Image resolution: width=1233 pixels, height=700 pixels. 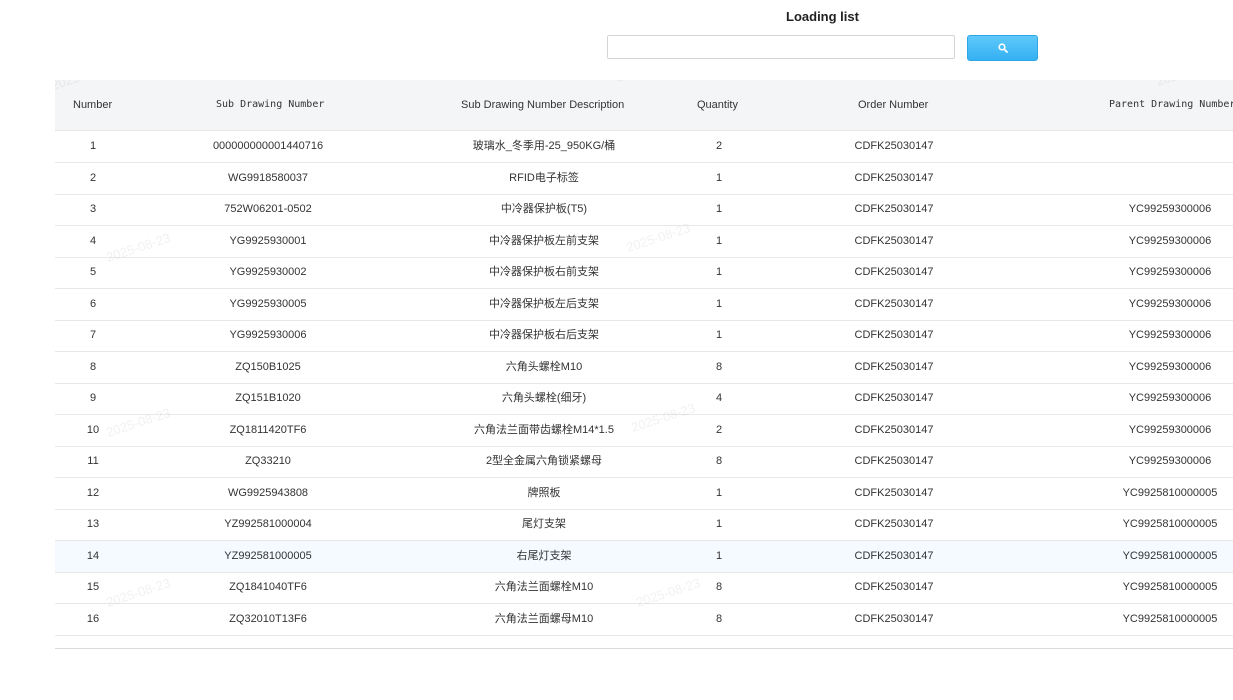 What do you see at coordinates (268, 272) in the screenshot?
I see `cell-sub-drawing-number: YG9925930002` at bounding box center [268, 272].